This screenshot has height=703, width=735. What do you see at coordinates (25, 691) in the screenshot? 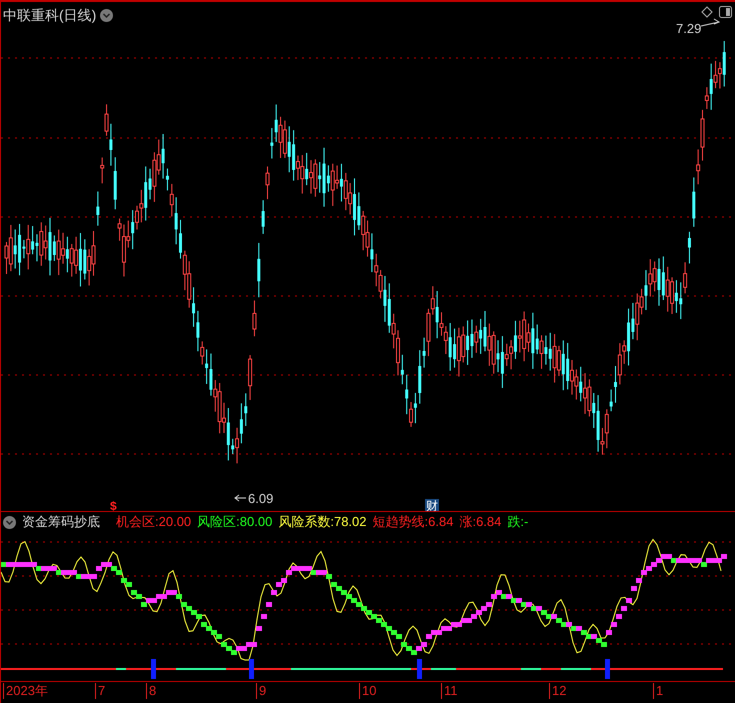
I see `axis-label: 2023年` at bounding box center [25, 691].